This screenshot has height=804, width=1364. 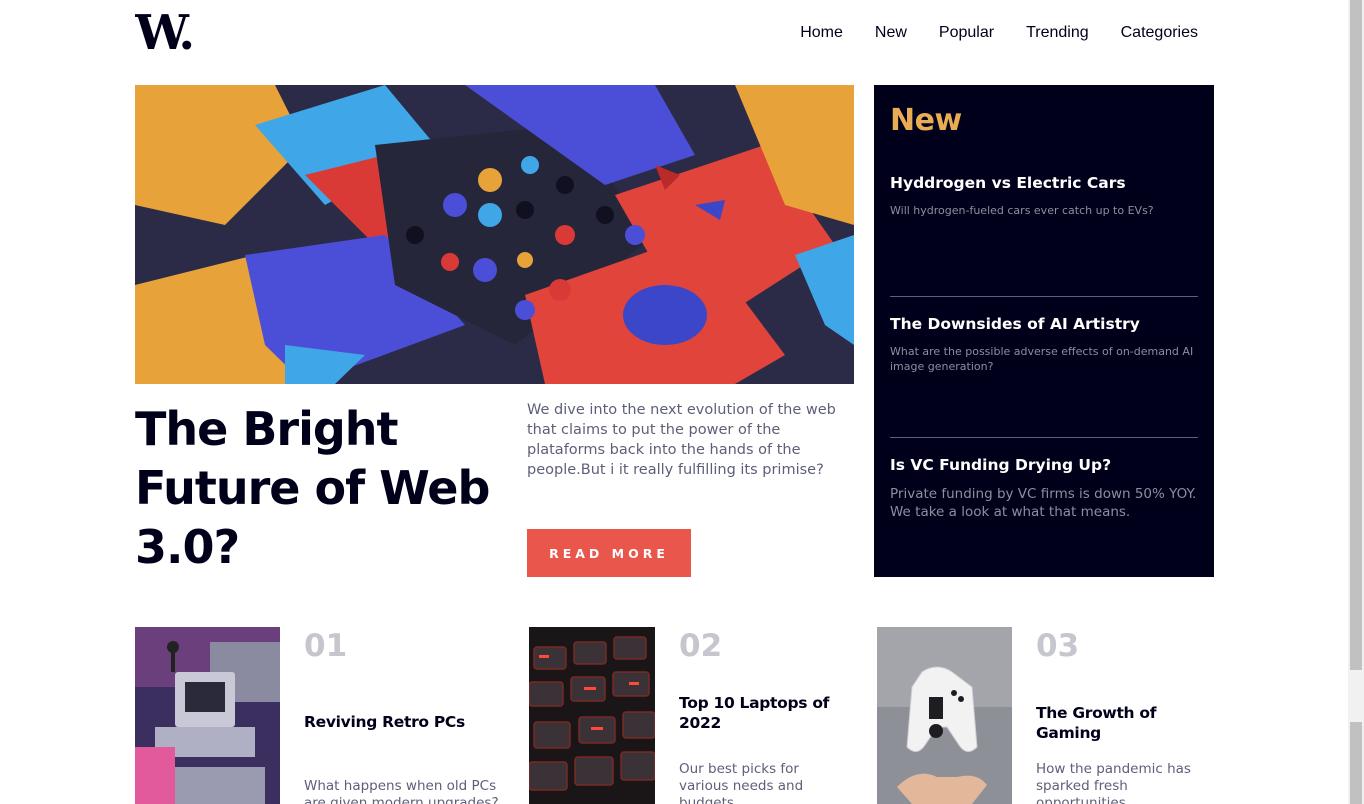 I want to click on retro-pc-image, so click(x=207, y=715).